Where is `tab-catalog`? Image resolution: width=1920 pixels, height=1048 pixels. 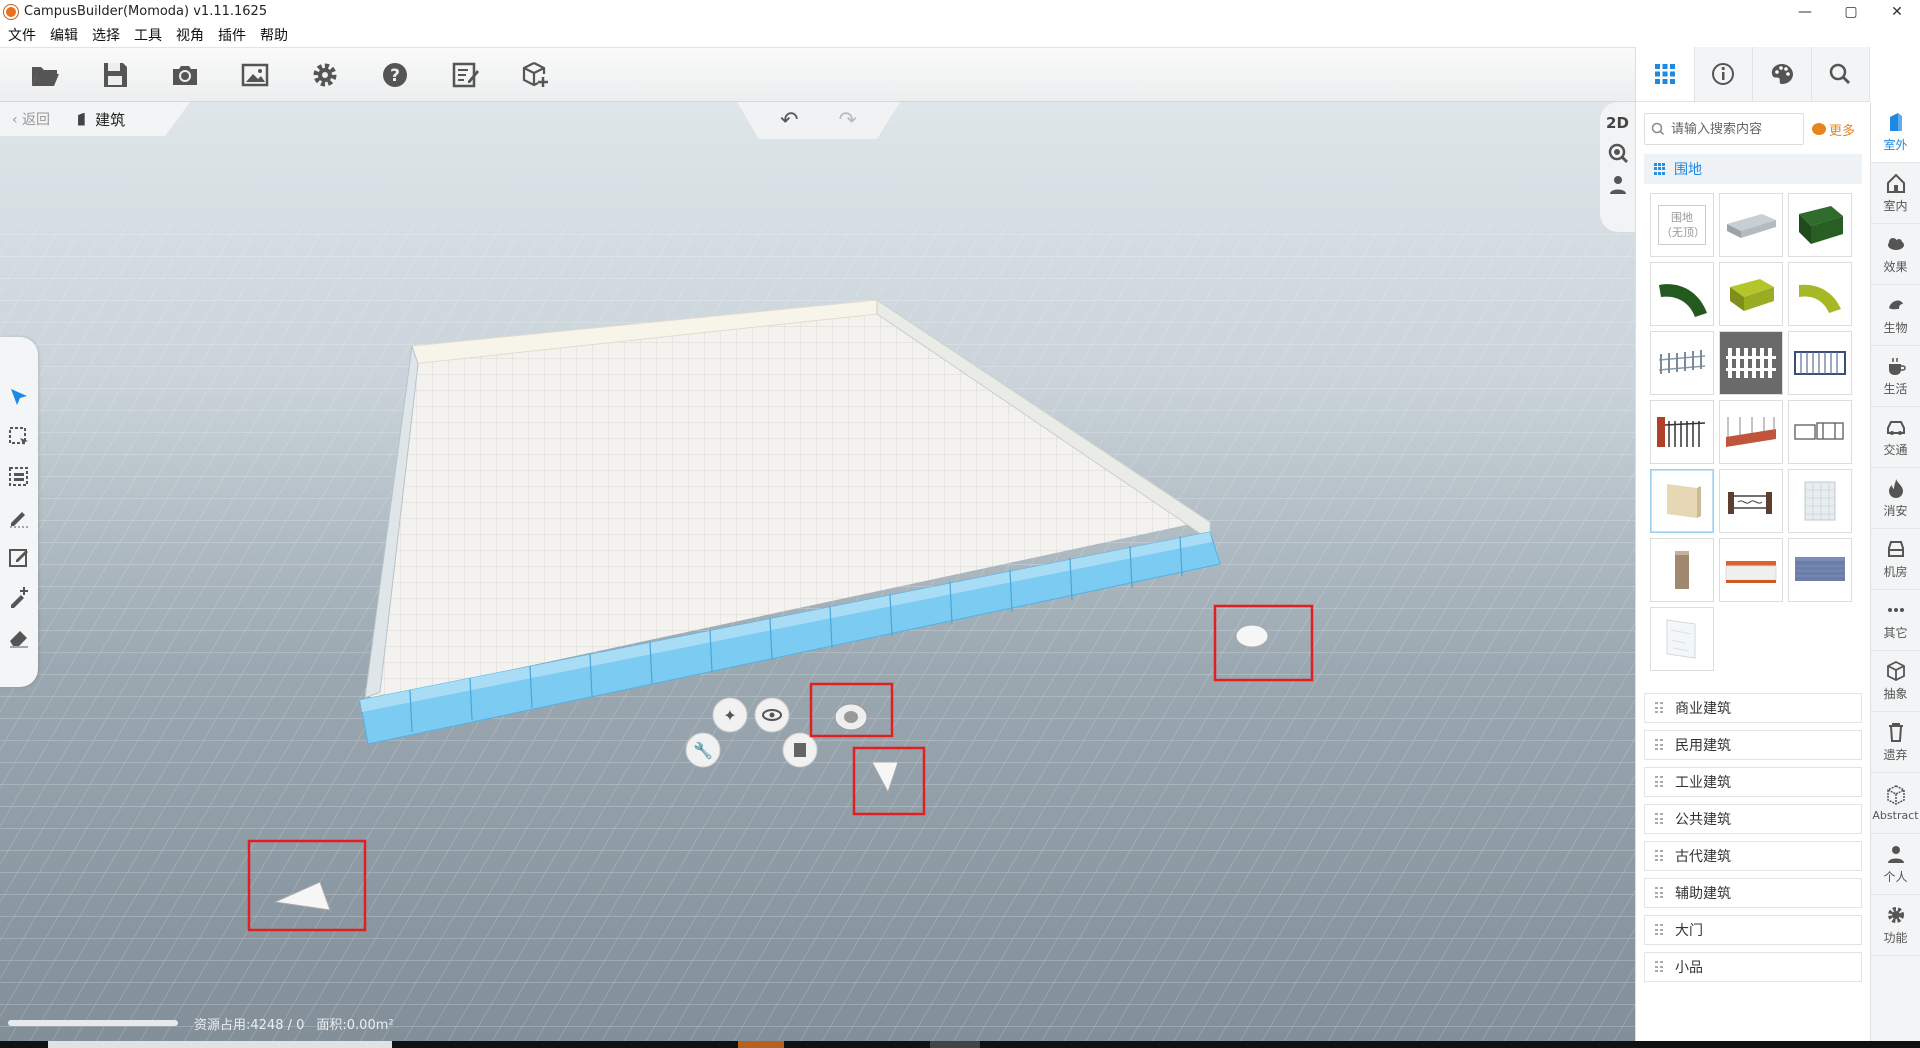 tab-catalog is located at coordinates (1665, 74).